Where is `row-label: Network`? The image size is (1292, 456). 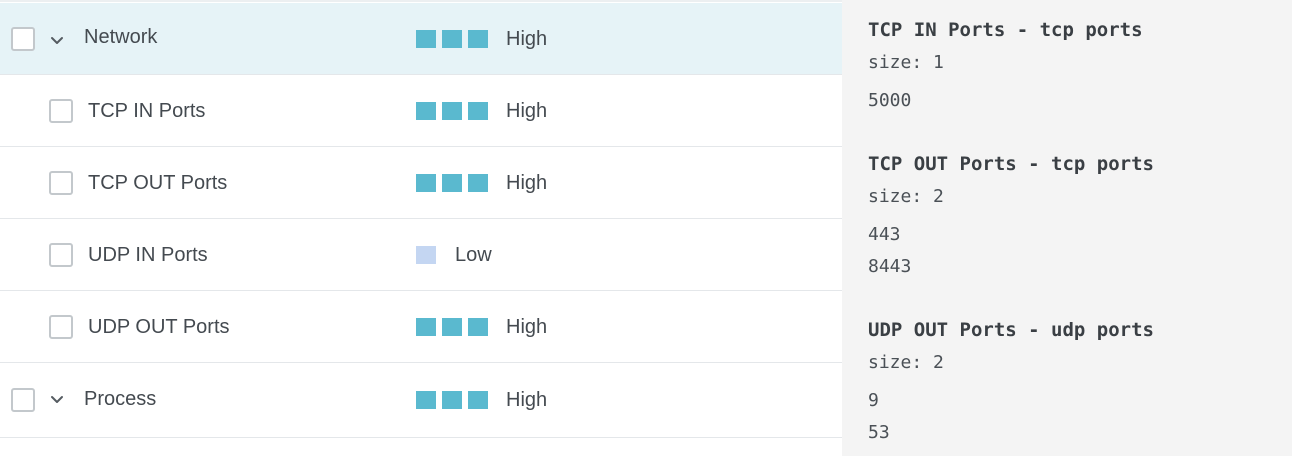 row-label: Network is located at coordinates (121, 37).